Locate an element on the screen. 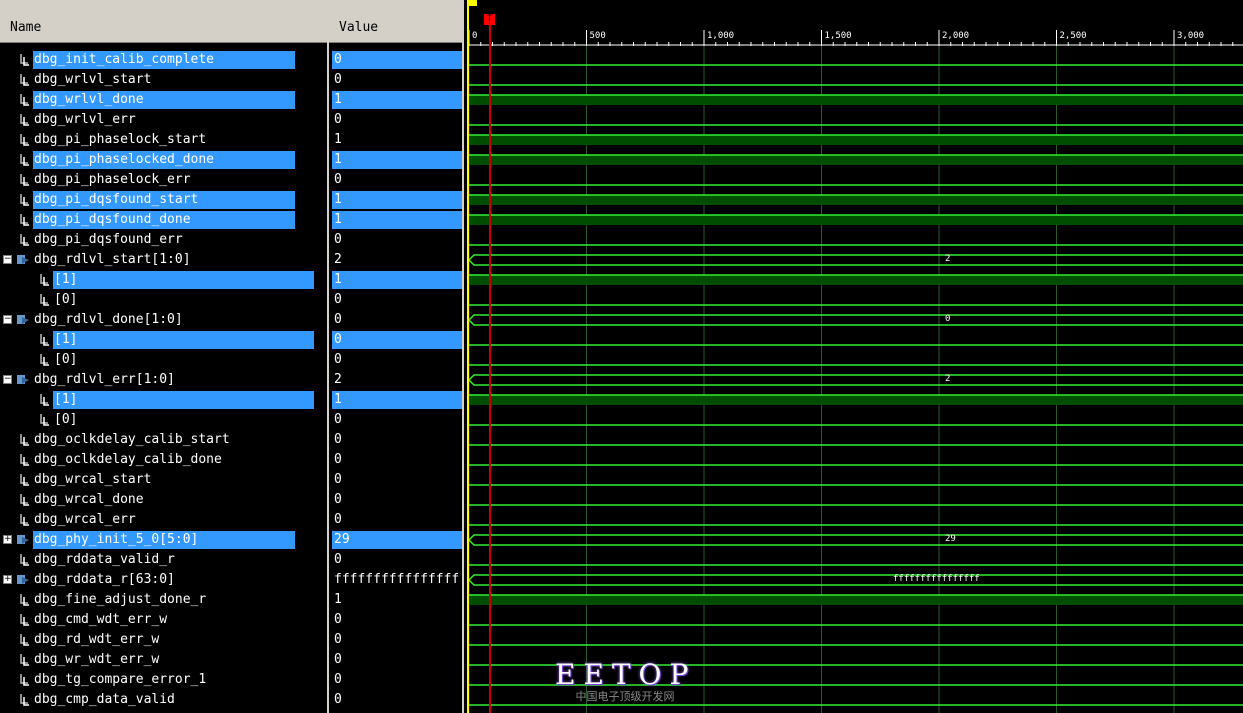  signal-name: dbg_rd_wdt_err_w is located at coordinates (96, 640).